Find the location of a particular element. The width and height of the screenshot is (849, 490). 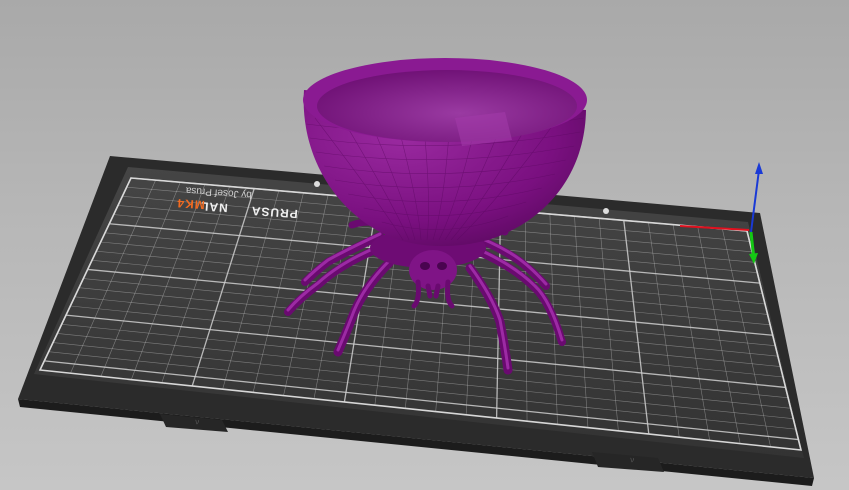

bed-logo-model: MK4 is located at coordinates (190, 204).